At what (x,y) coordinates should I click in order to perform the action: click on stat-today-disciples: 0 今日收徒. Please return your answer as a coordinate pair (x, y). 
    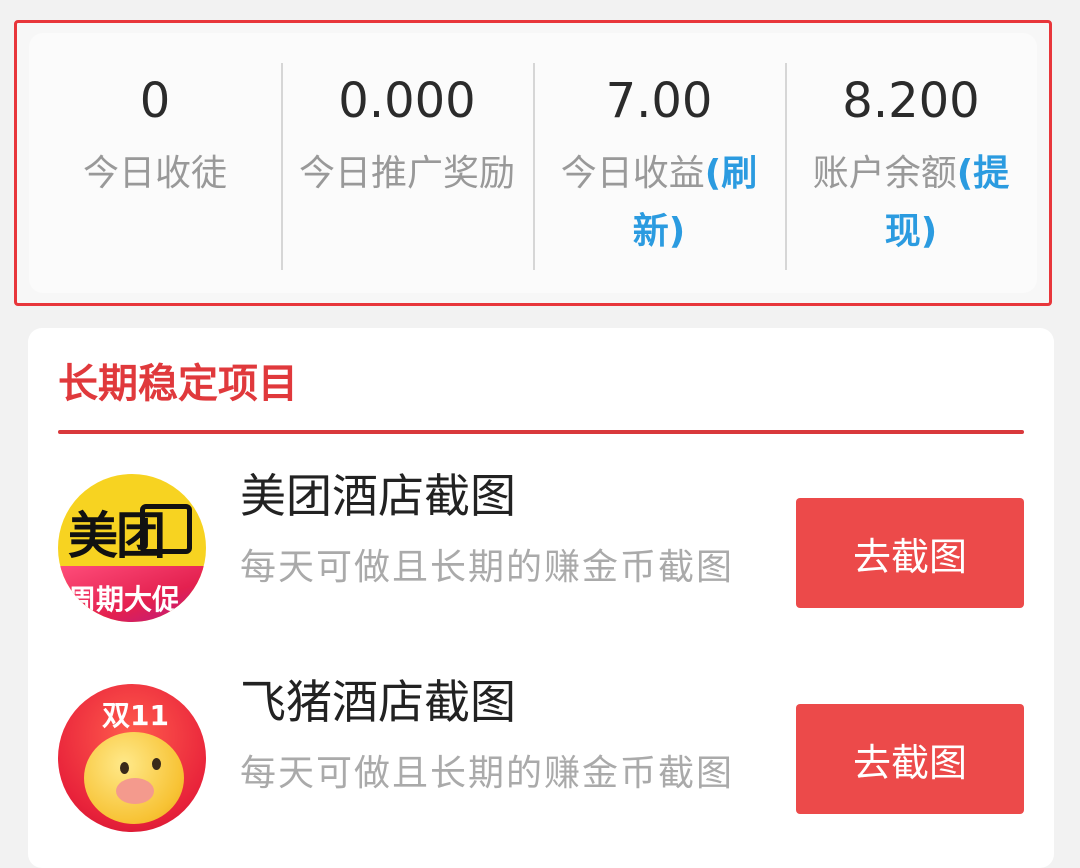
    Looking at the image, I should click on (155, 163).